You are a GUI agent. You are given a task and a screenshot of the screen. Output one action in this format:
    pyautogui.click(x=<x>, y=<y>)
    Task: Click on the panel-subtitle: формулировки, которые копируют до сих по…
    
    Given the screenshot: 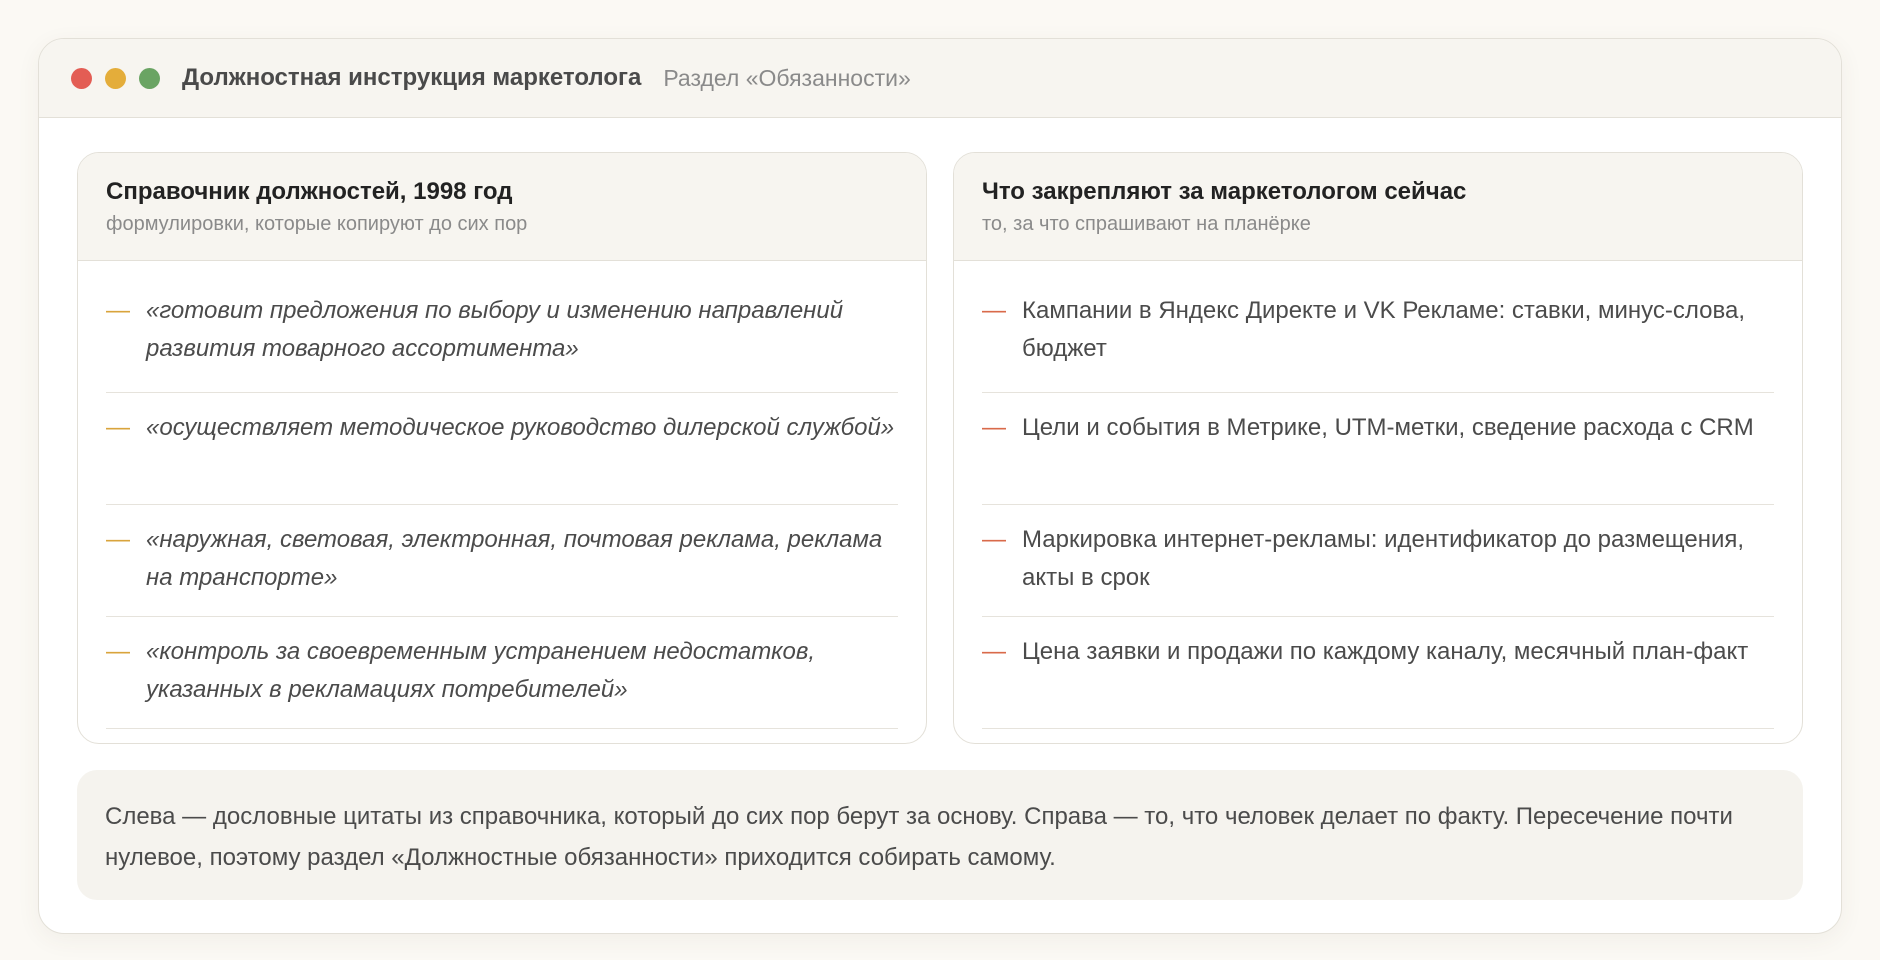 What is the action you would take?
    pyautogui.click(x=317, y=224)
    